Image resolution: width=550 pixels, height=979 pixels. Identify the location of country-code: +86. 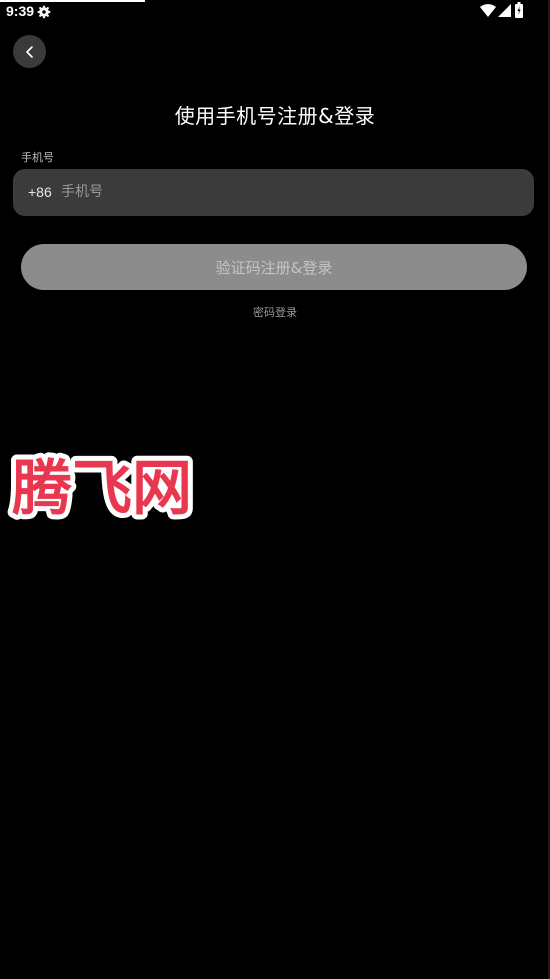
(40, 192).